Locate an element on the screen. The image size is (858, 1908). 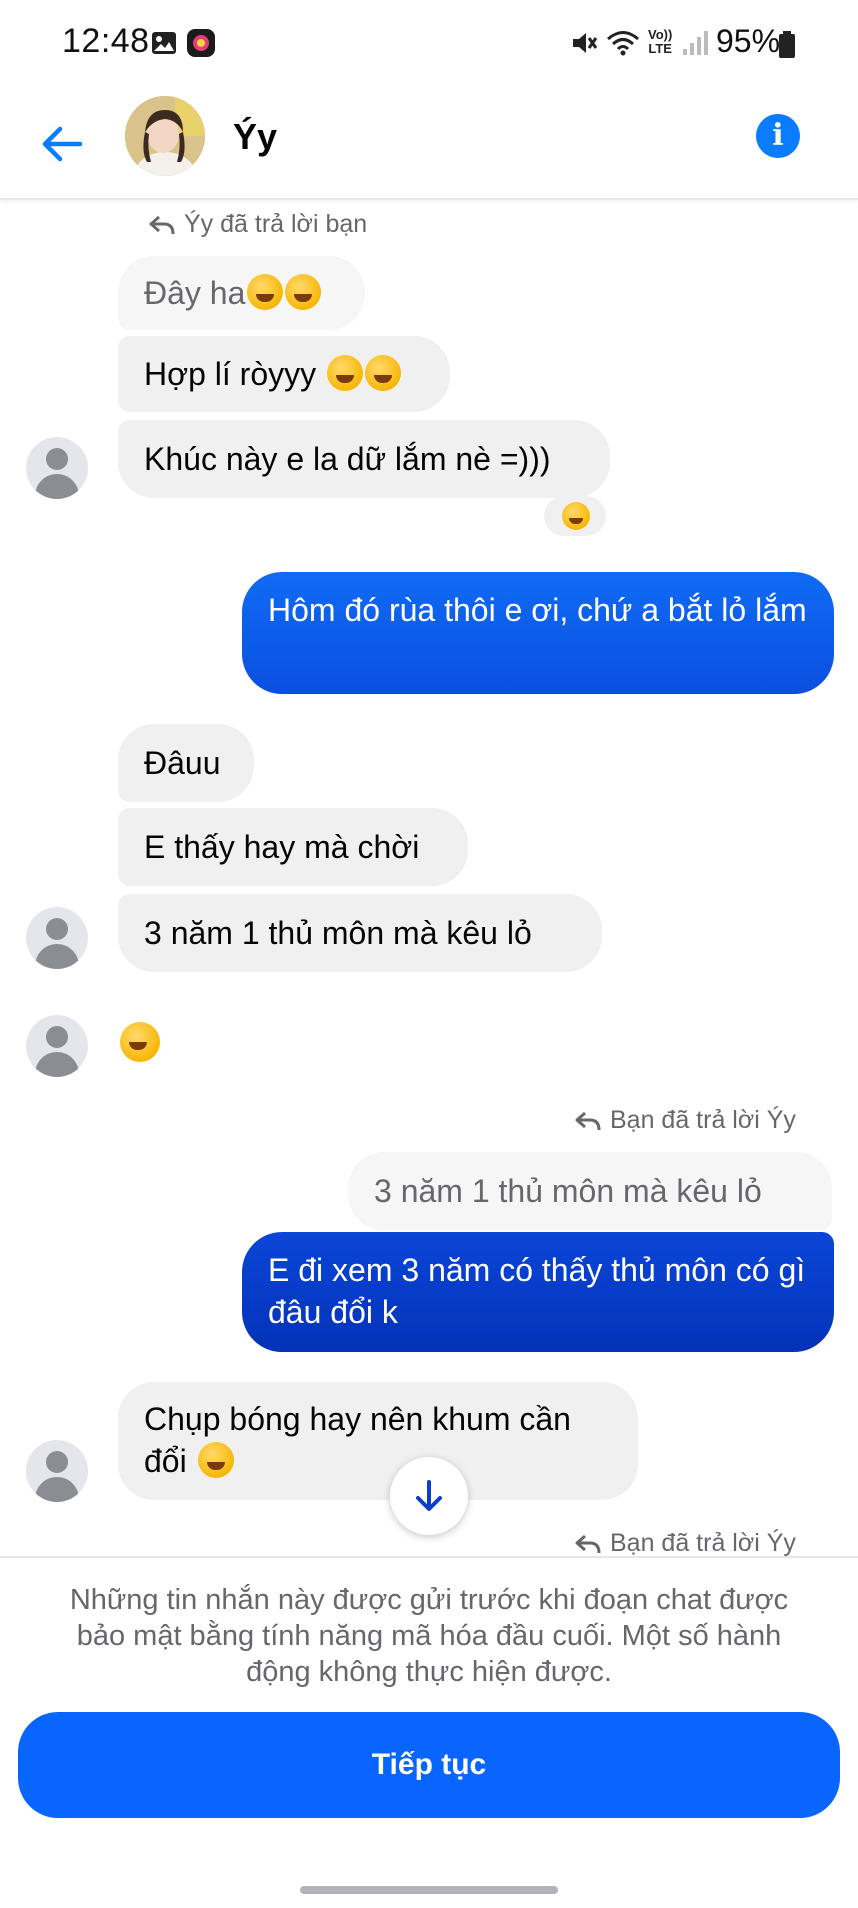
pleading-face-emoji is located at coordinates (140, 1042).